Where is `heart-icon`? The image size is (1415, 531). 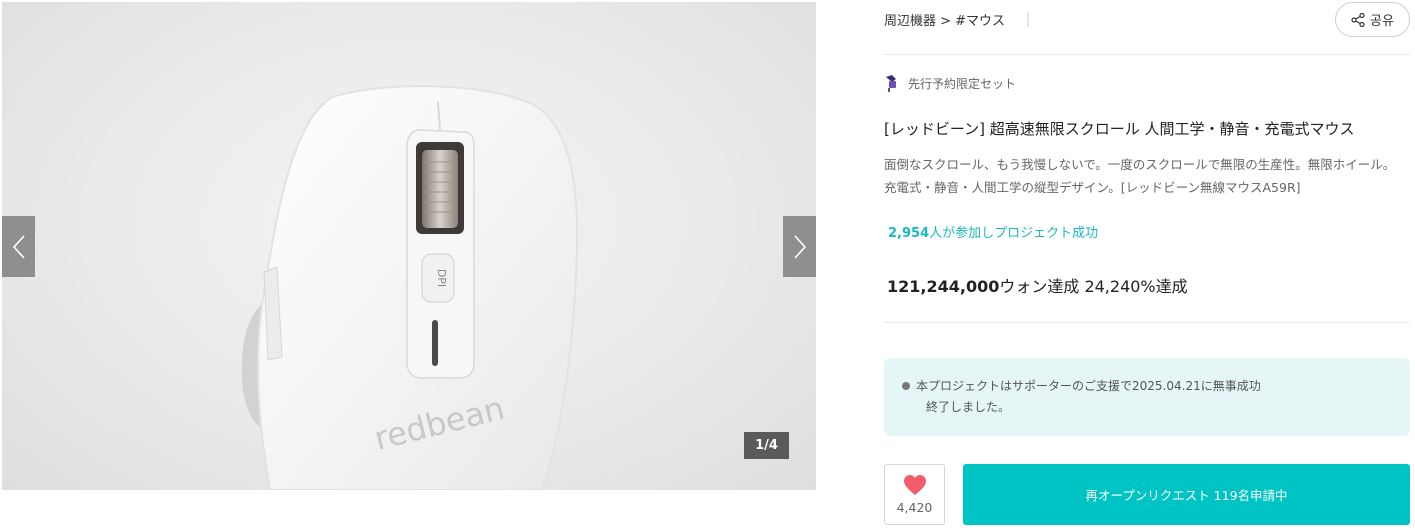 heart-icon is located at coordinates (914, 485).